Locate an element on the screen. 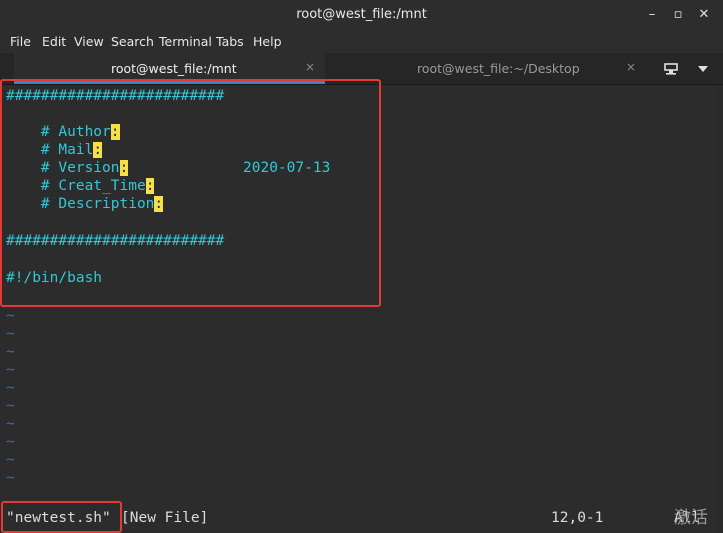 This screenshot has width=723, height=533. title-bar: root@west_file:/mnt – ▫ ✕ is located at coordinates (361, 16).